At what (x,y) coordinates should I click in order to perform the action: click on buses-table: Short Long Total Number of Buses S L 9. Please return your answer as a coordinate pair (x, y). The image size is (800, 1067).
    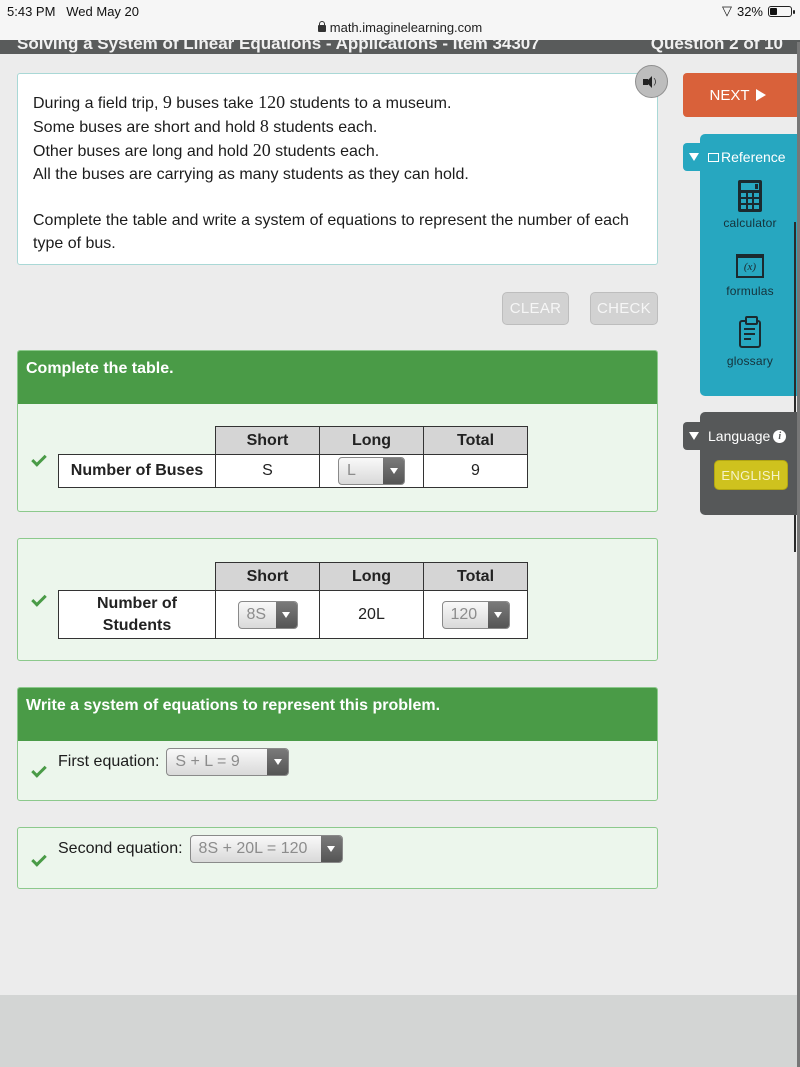
    Looking at the image, I should click on (293, 457).